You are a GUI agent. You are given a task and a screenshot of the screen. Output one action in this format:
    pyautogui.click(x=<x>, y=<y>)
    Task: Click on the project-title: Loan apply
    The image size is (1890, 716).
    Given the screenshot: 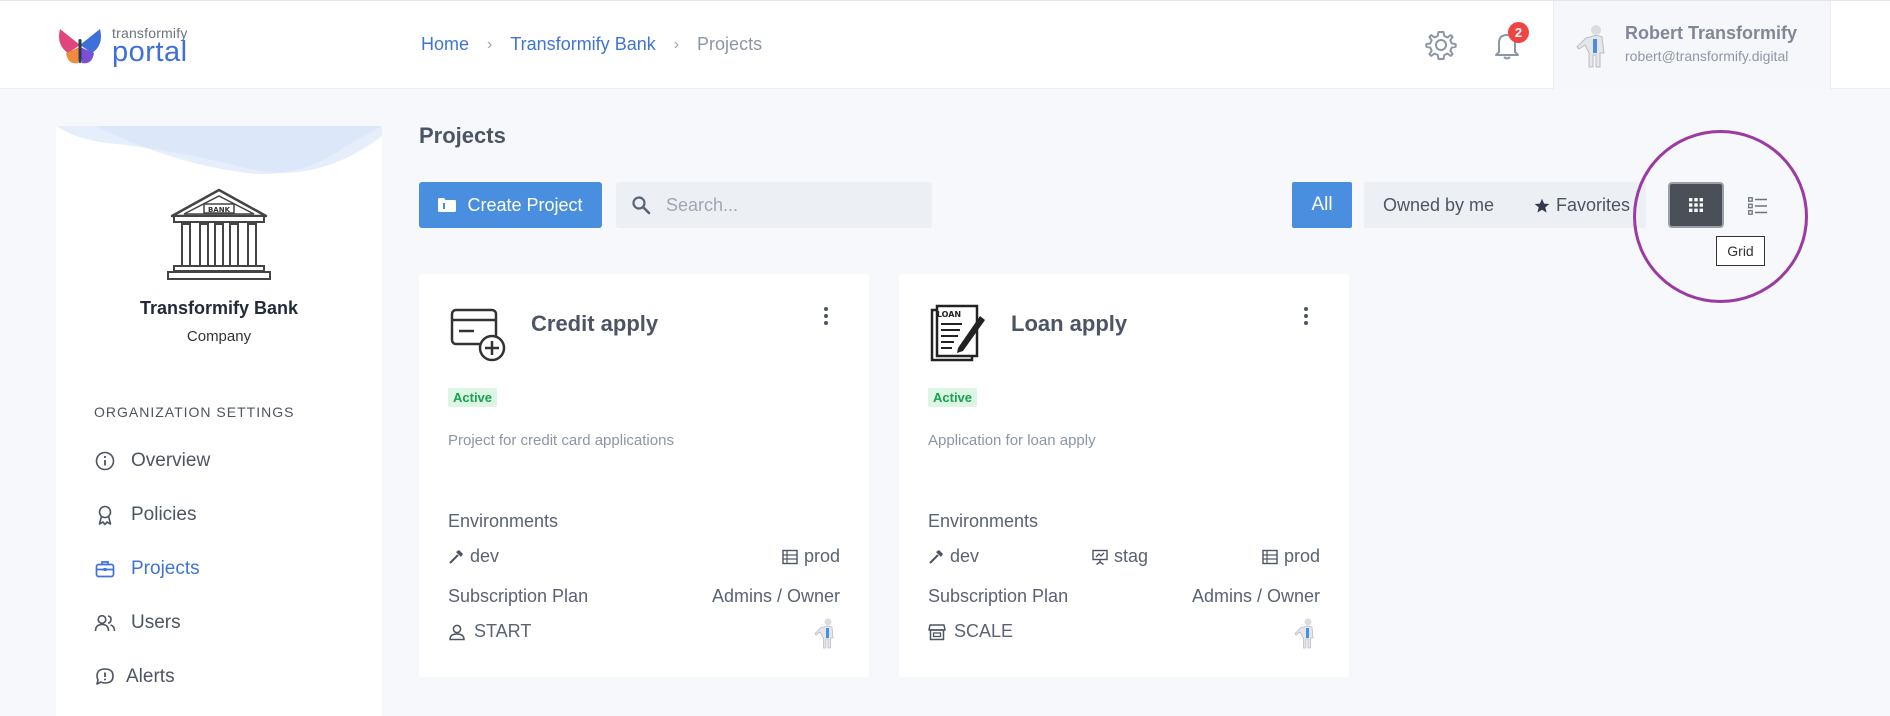 What is the action you would take?
    pyautogui.click(x=1069, y=324)
    